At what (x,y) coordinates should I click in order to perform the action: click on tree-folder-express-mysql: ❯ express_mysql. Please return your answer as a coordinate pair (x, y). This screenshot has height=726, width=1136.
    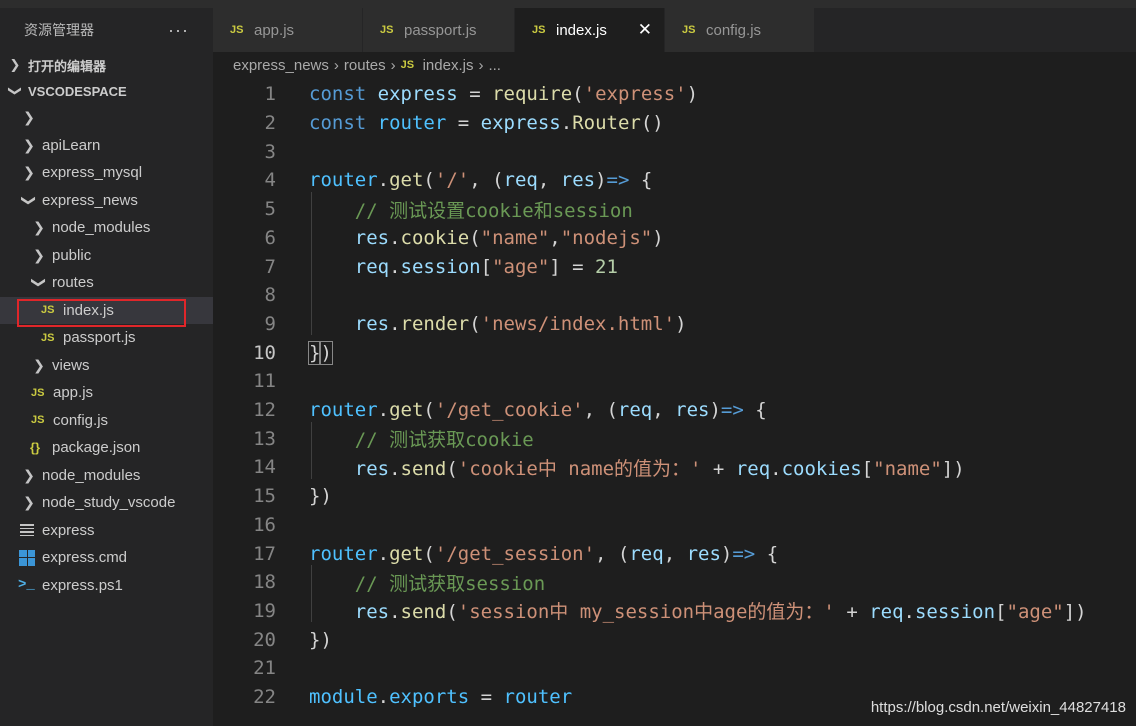
    Looking at the image, I should click on (106, 173).